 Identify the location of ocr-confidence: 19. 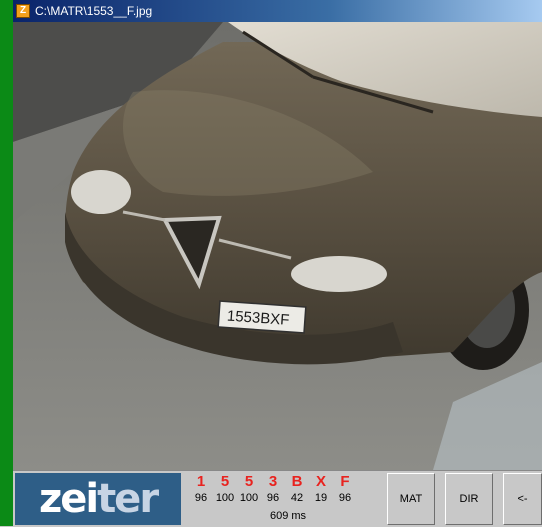
(321, 498).